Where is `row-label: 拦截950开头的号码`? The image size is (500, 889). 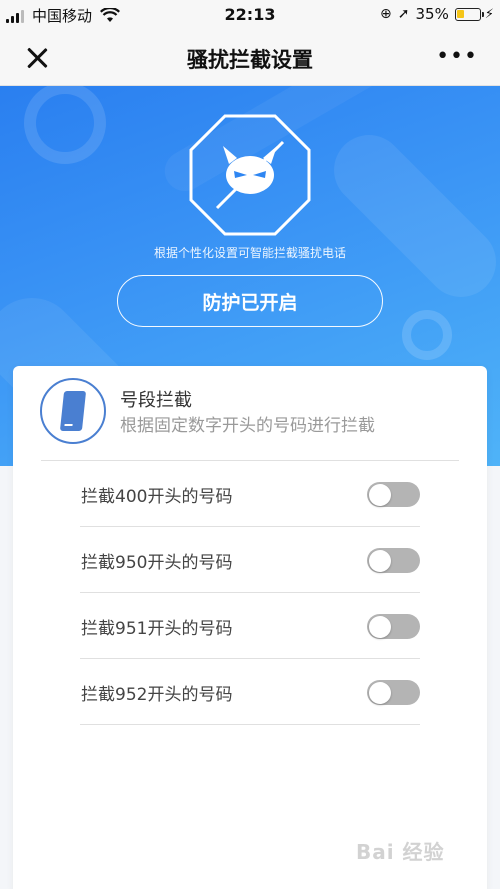
row-label: 拦截950开头的号码 is located at coordinates (157, 563).